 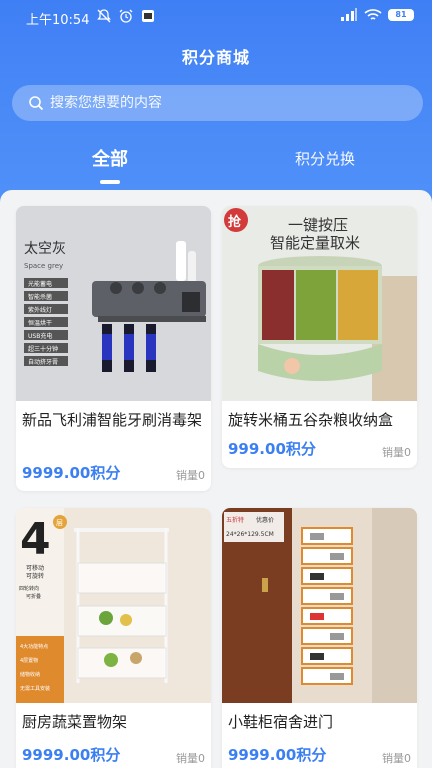 I want to click on search-bar, so click(x=217, y=103).